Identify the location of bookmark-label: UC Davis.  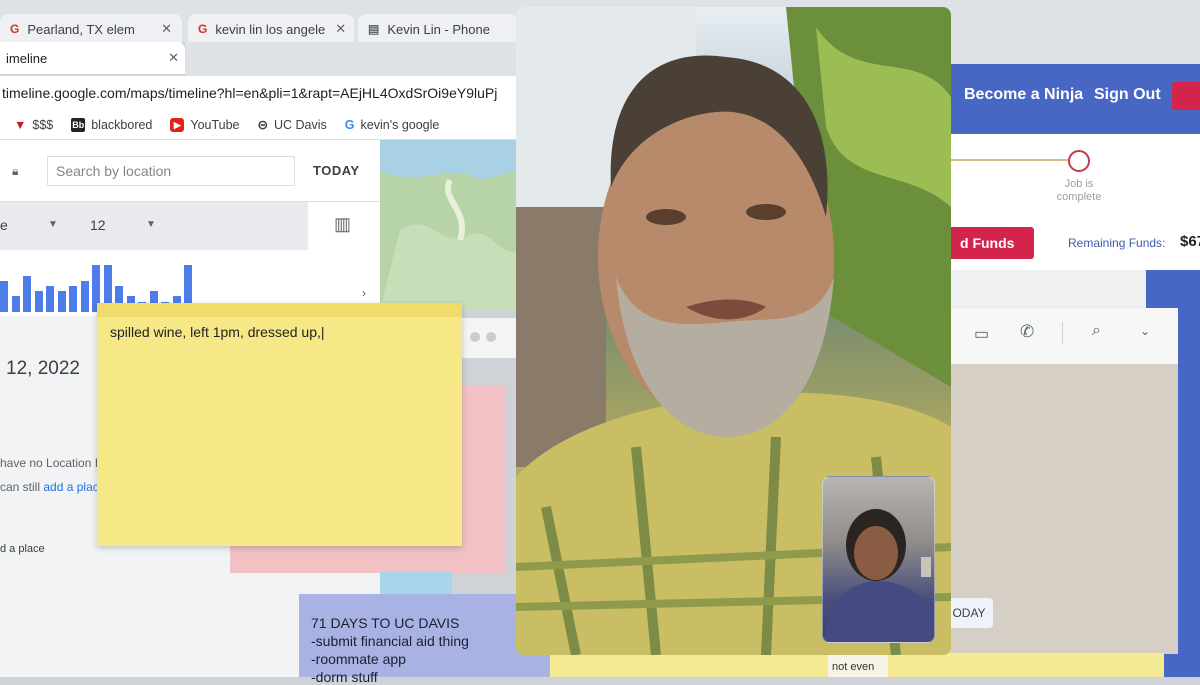
(300, 124).